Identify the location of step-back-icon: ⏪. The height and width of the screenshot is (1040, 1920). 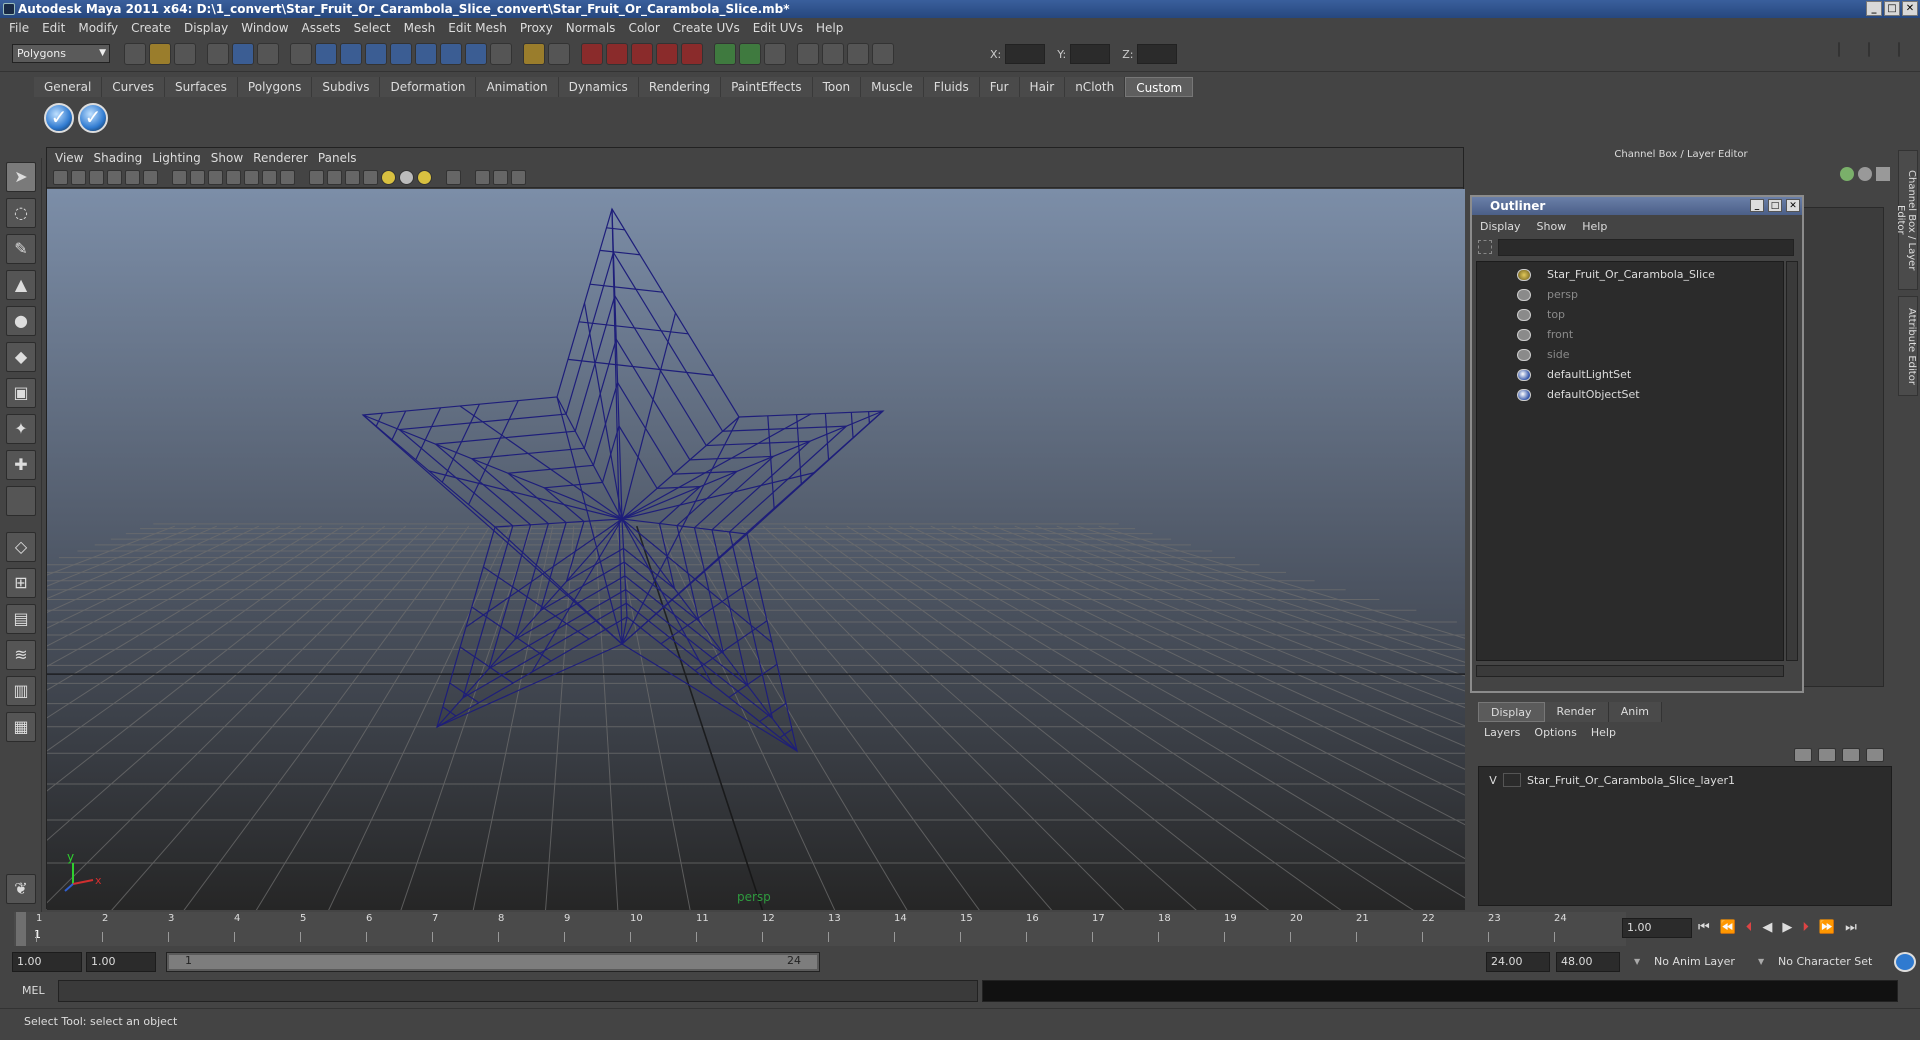
(1728, 927).